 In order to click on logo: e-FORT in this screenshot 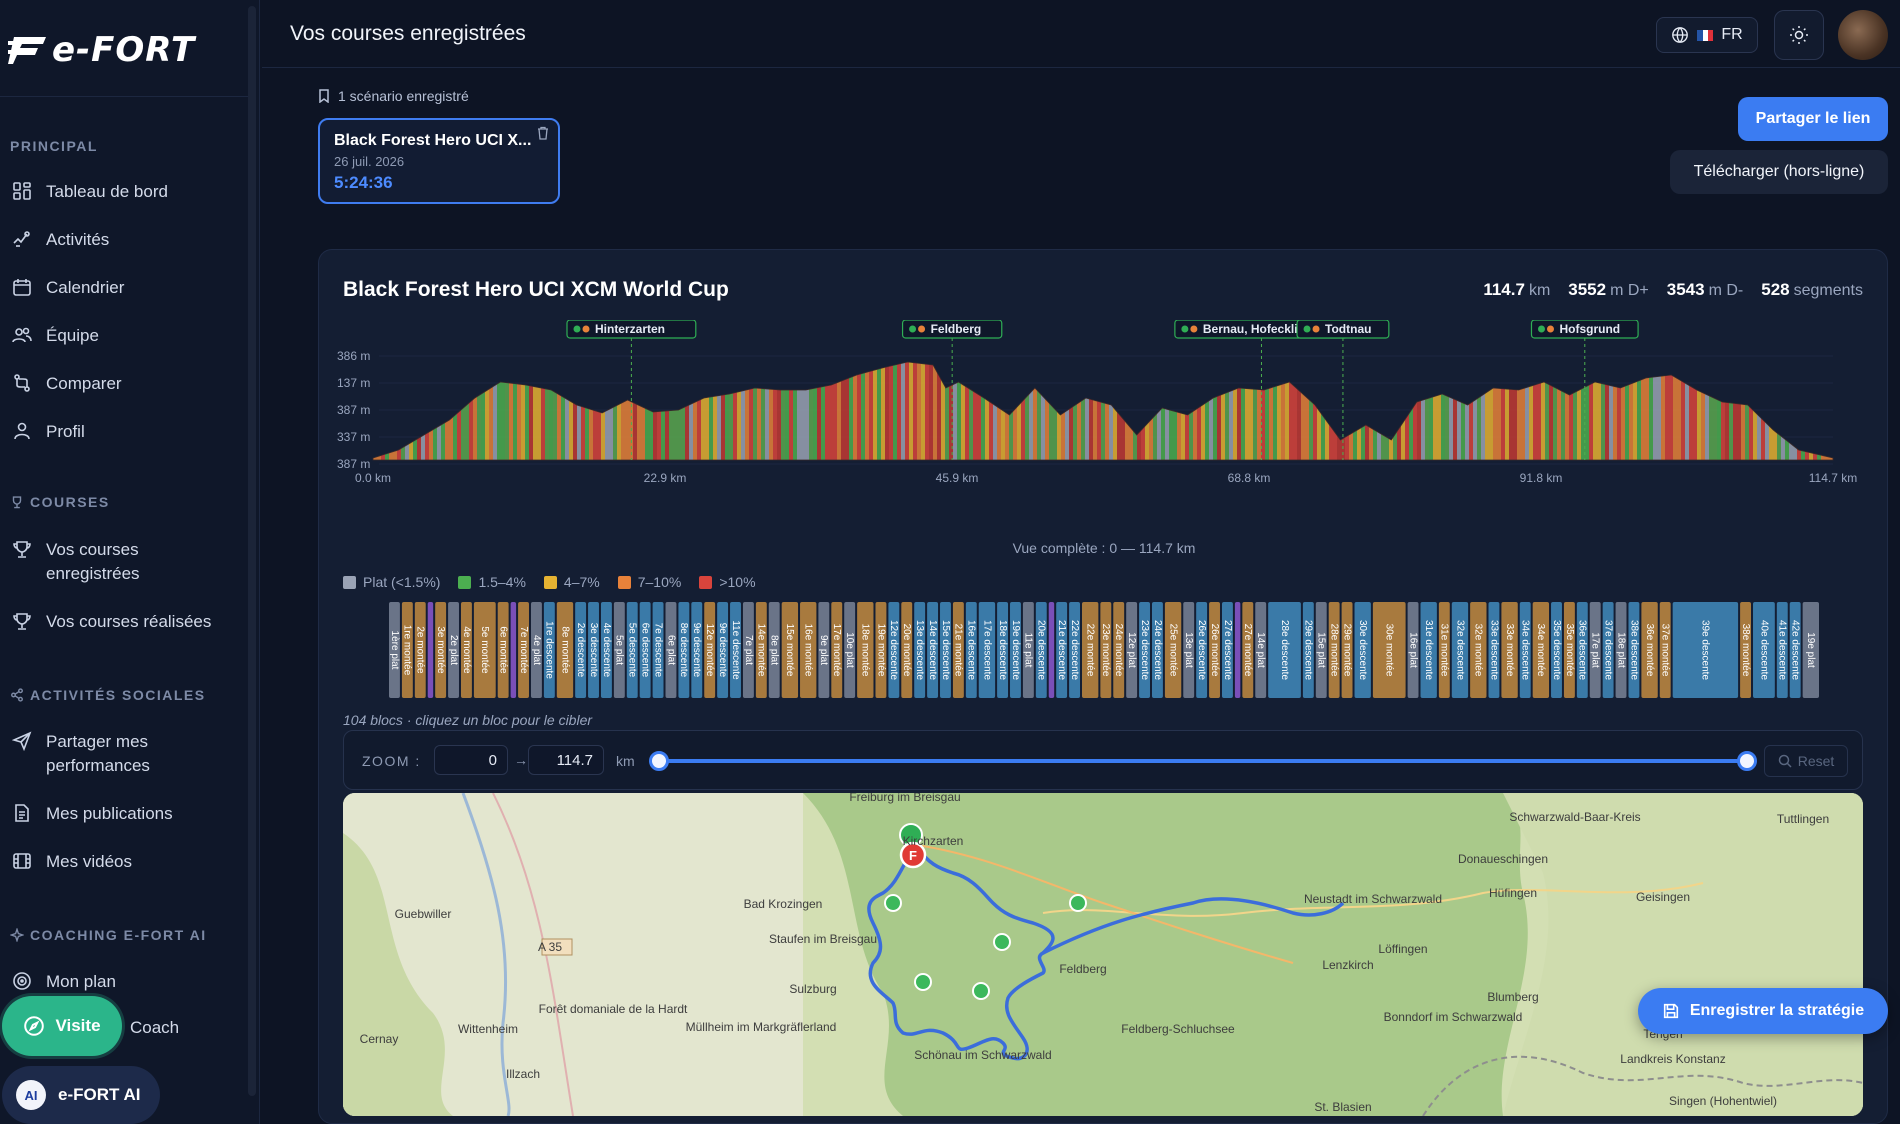, I will do `click(101, 50)`.